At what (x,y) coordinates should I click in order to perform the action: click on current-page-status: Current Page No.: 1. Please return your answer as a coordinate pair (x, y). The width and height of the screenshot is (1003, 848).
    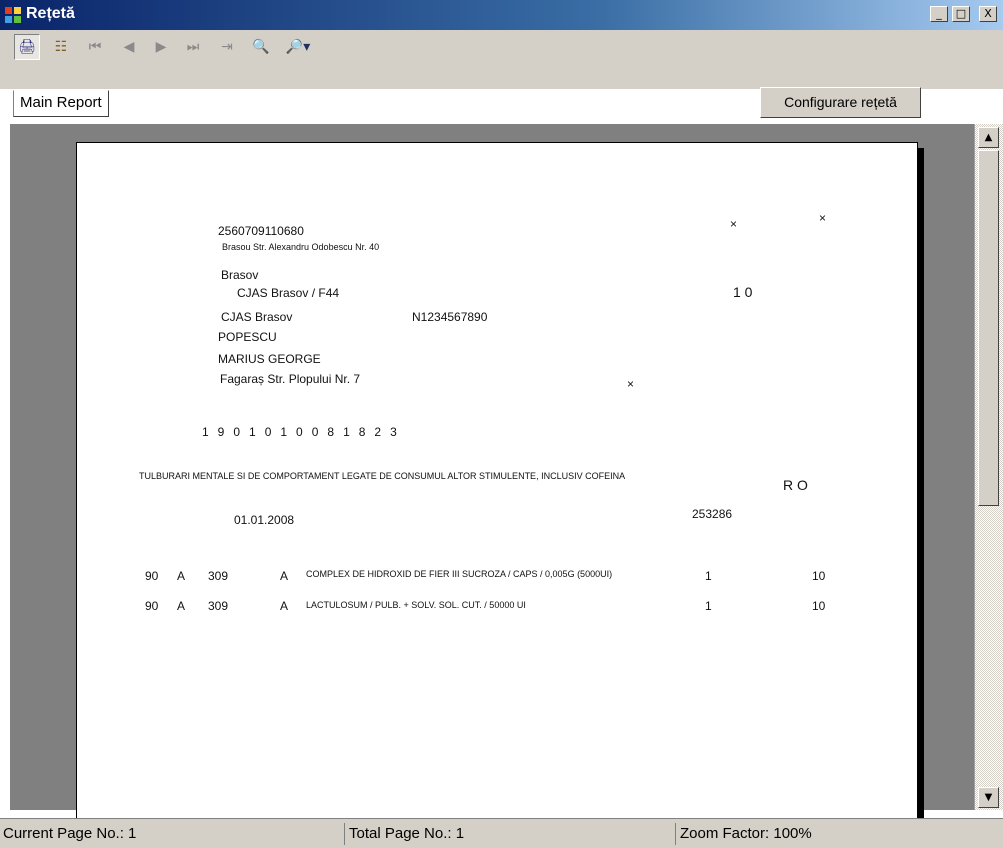
    Looking at the image, I should click on (70, 833).